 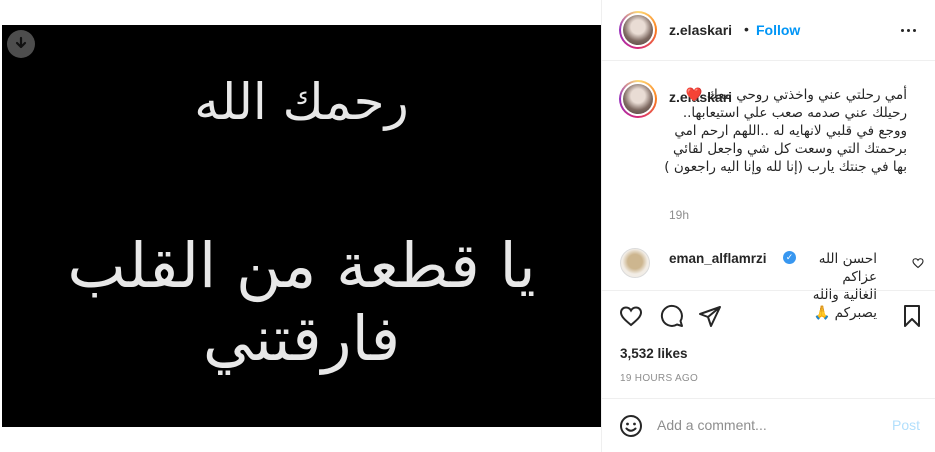 What do you see at coordinates (700, 30) in the screenshot?
I see `header-username: z.elaskari` at bounding box center [700, 30].